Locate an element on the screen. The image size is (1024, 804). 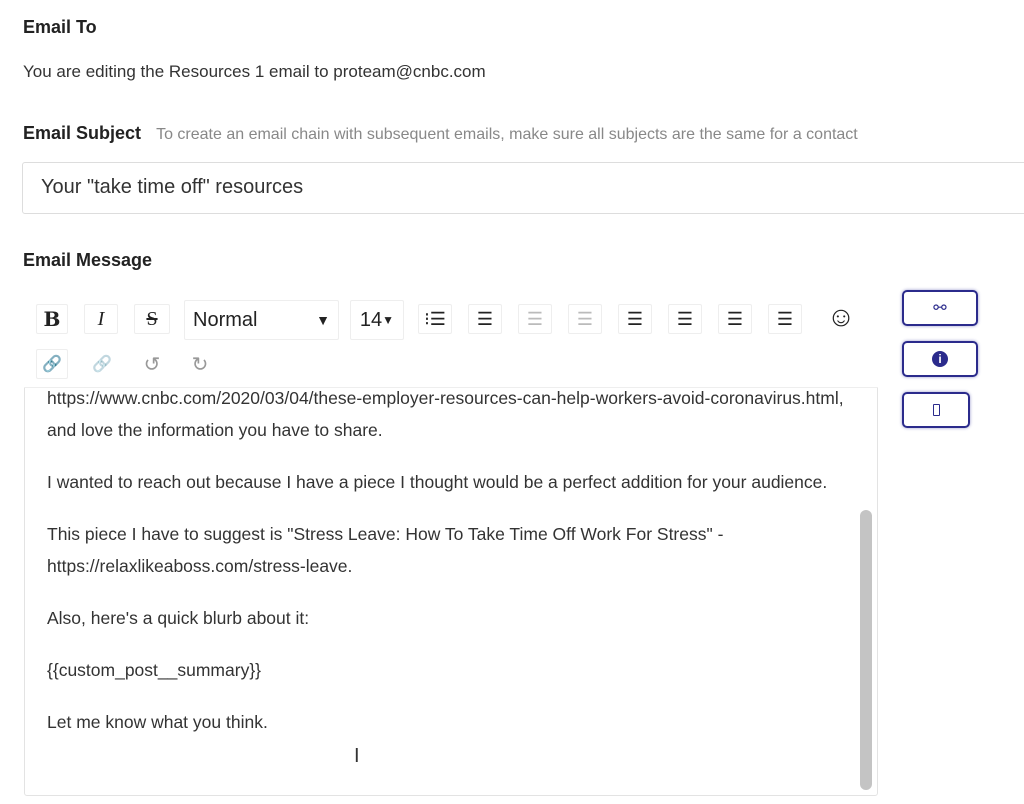
email-to-label: Email To is located at coordinates (60, 27).